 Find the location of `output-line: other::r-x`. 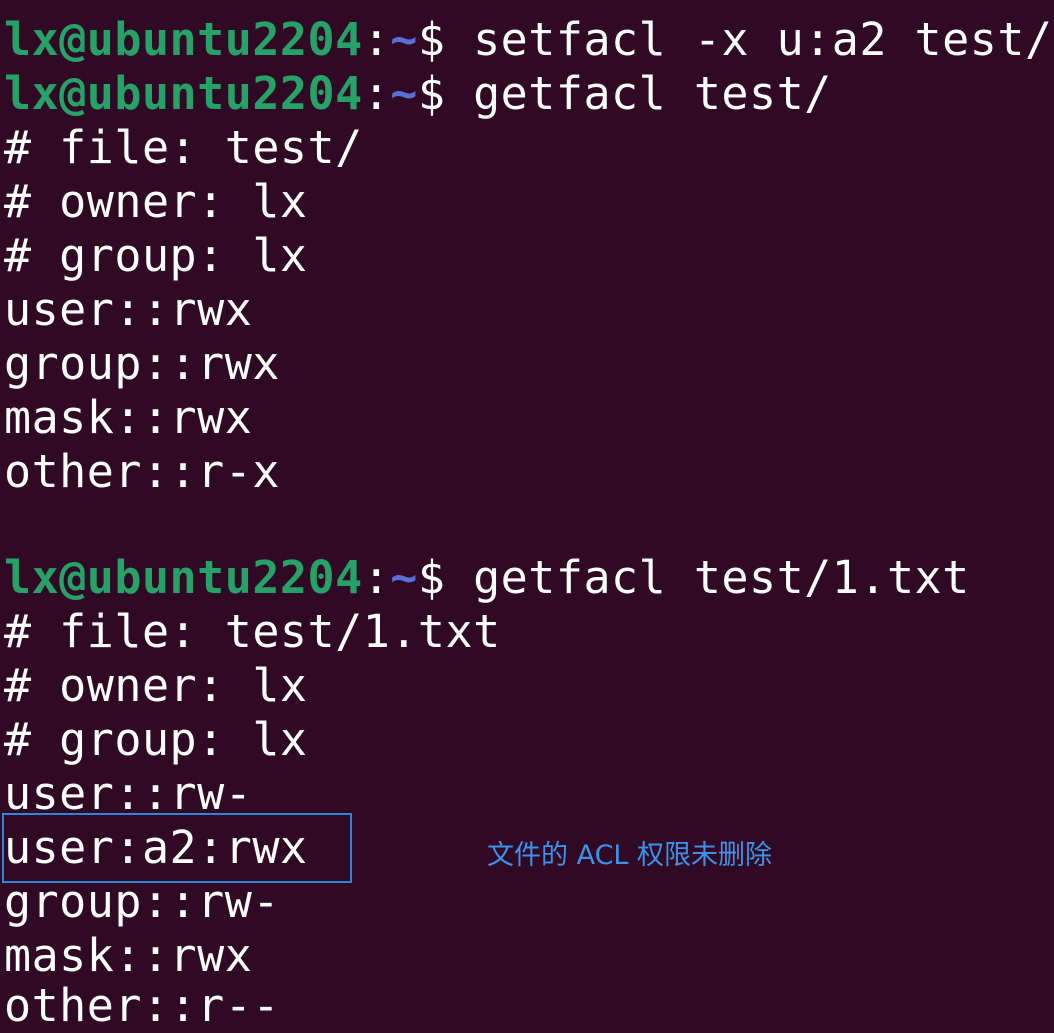

output-line: other::r-x is located at coordinates (142, 471).